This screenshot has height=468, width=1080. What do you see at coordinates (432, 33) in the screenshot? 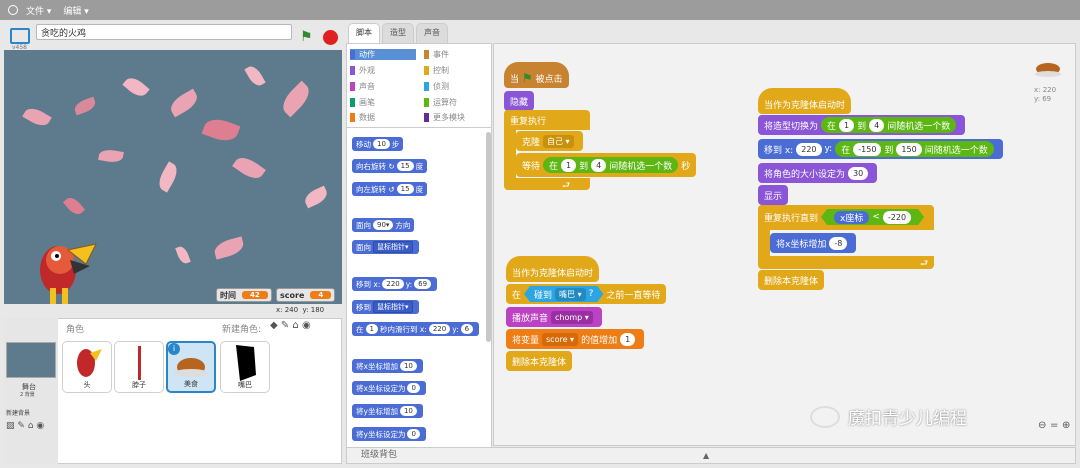
I see `tab-sounds: 声音` at bounding box center [432, 33].